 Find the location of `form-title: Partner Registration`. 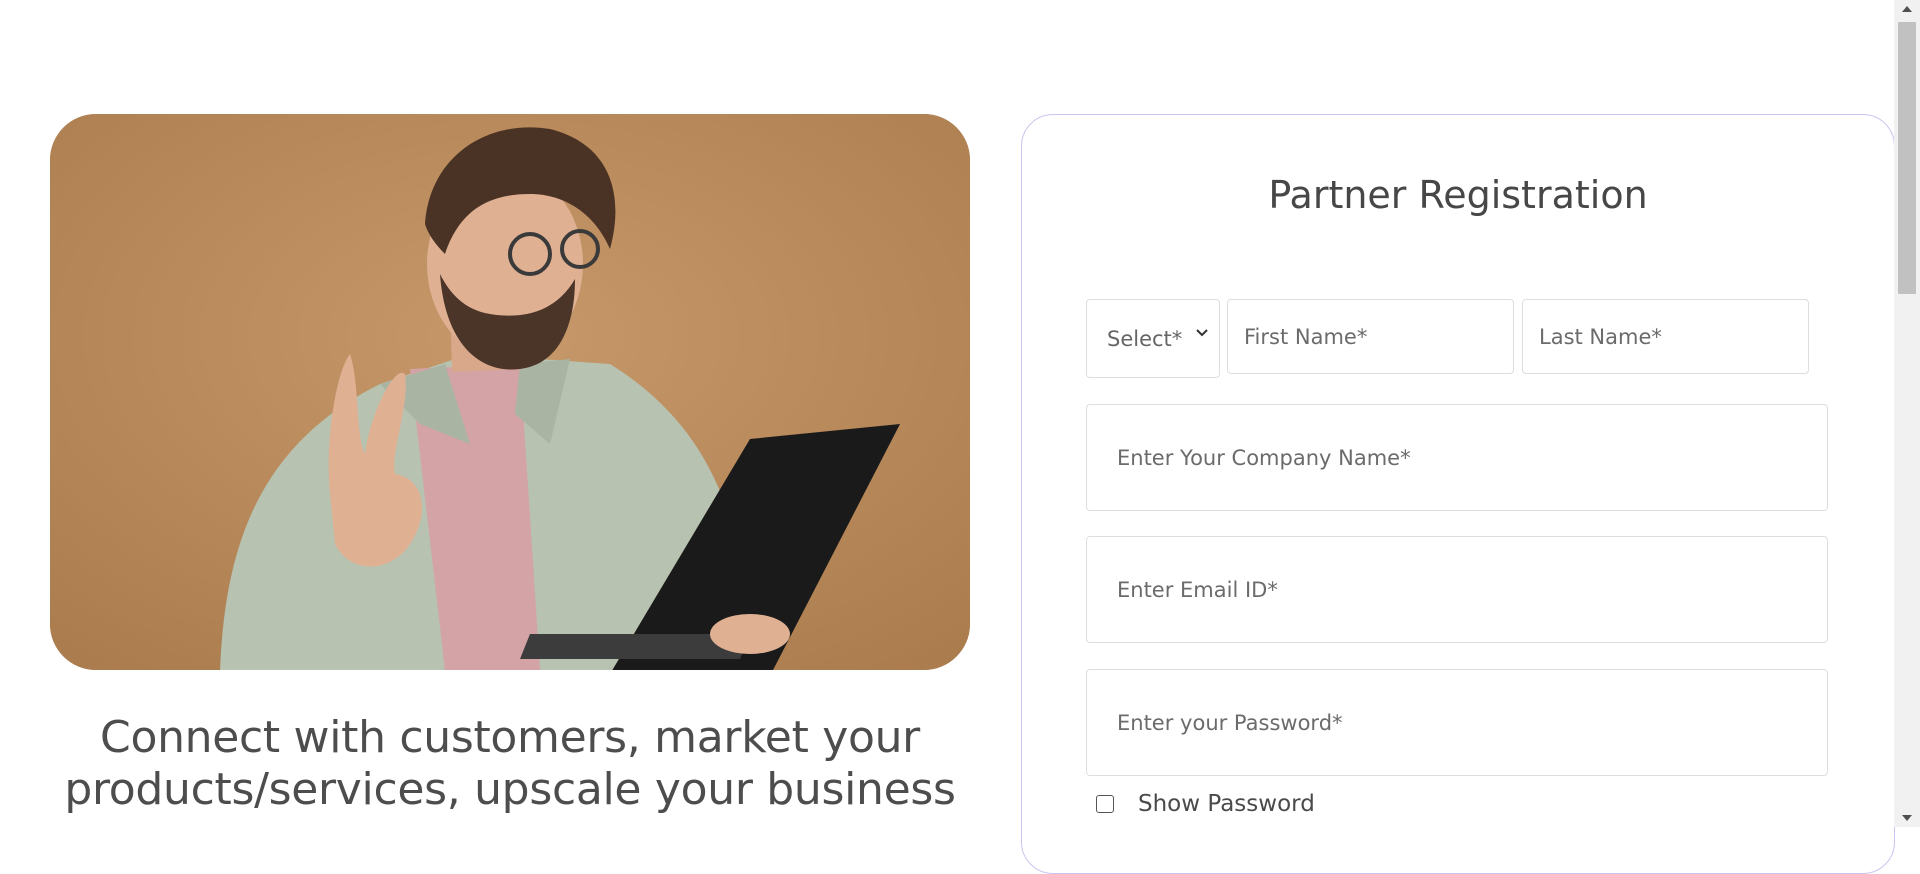

form-title: Partner Registration is located at coordinates (1458, 195).